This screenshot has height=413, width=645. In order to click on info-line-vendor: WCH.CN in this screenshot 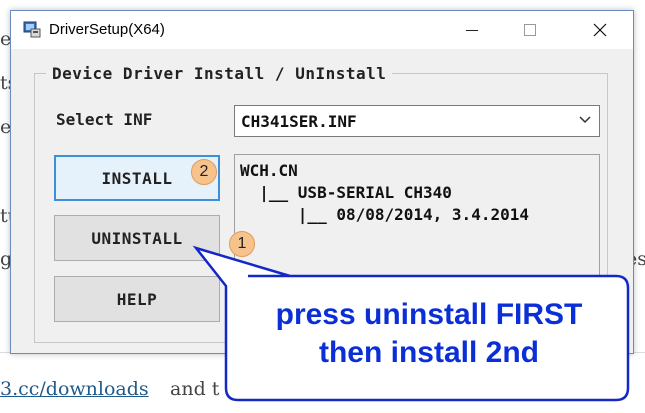, I will do `click(269, 170)`.